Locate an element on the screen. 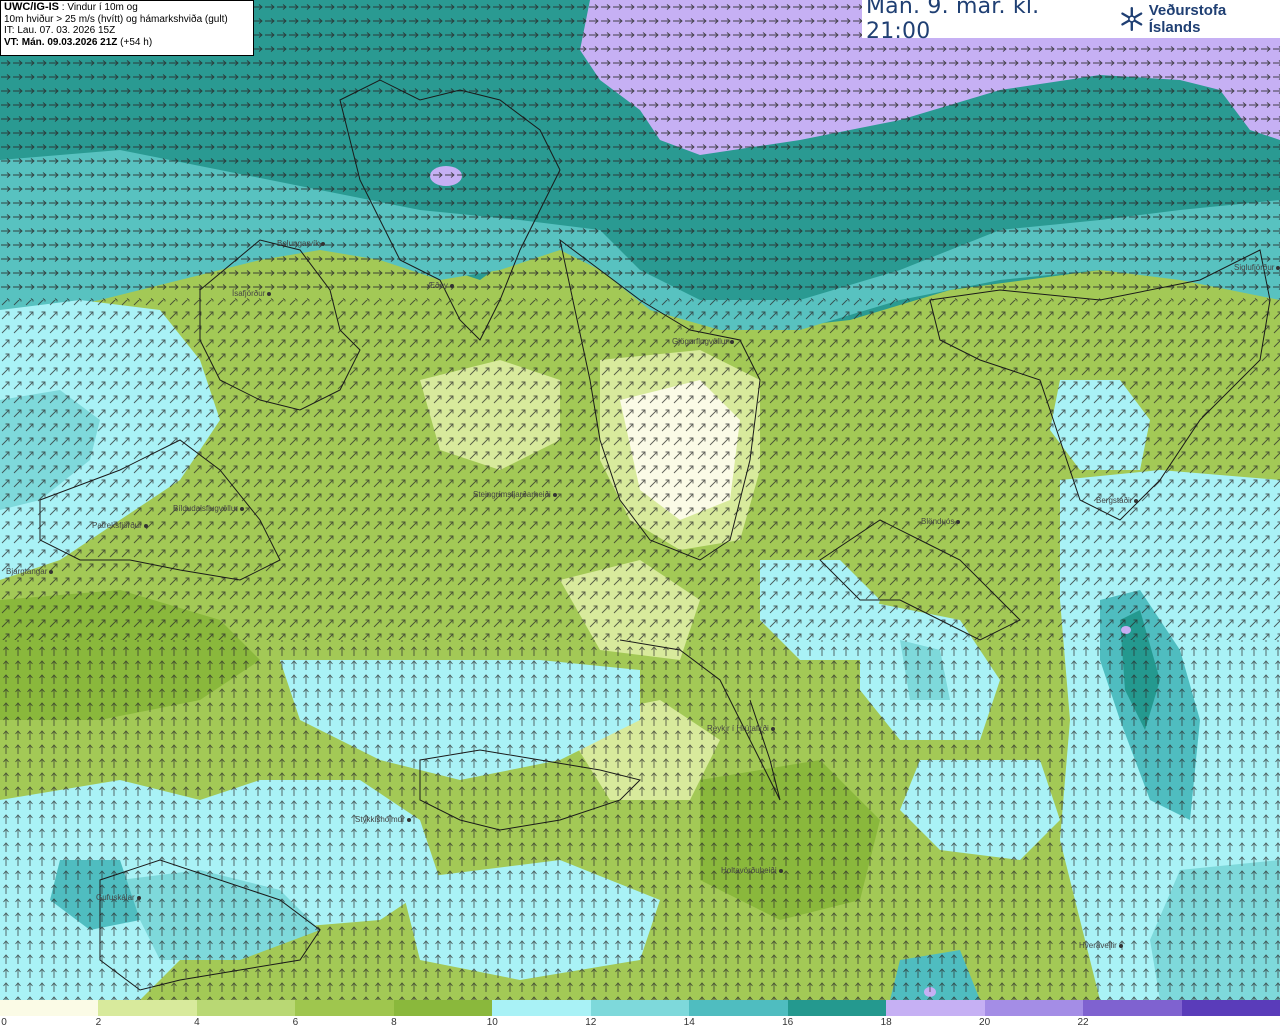 This screenshot has height=1030, width=1280. legend-tick-label: 0 is located at coordinates (4, 1022).